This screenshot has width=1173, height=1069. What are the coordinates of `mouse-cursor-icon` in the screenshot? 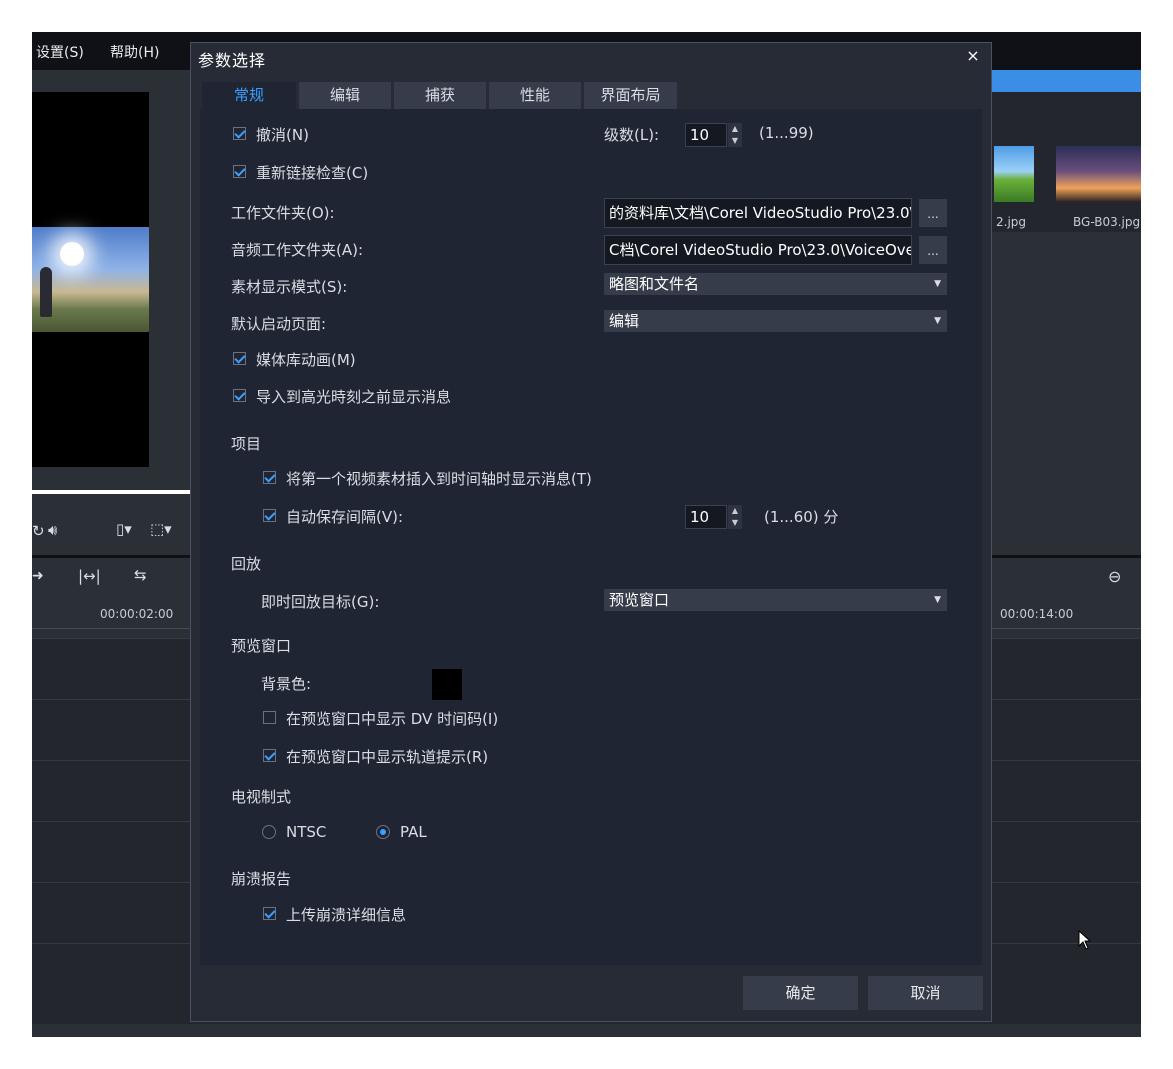 It's located at (1085, 940).